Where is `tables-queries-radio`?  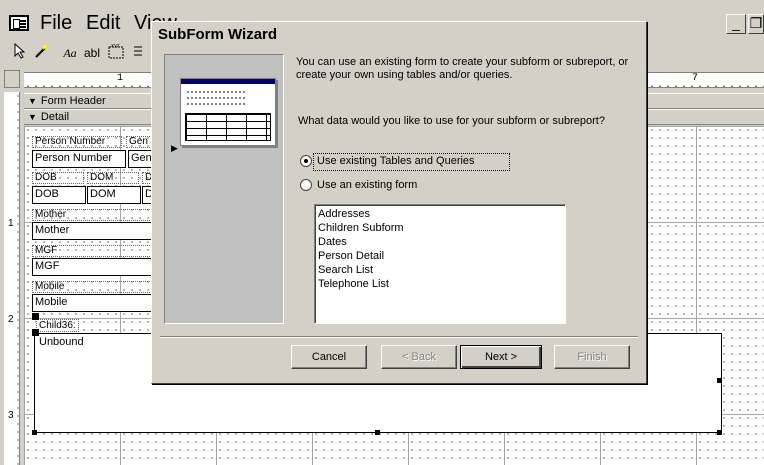
tables-queries-radio is located at coordinates (306, 161).